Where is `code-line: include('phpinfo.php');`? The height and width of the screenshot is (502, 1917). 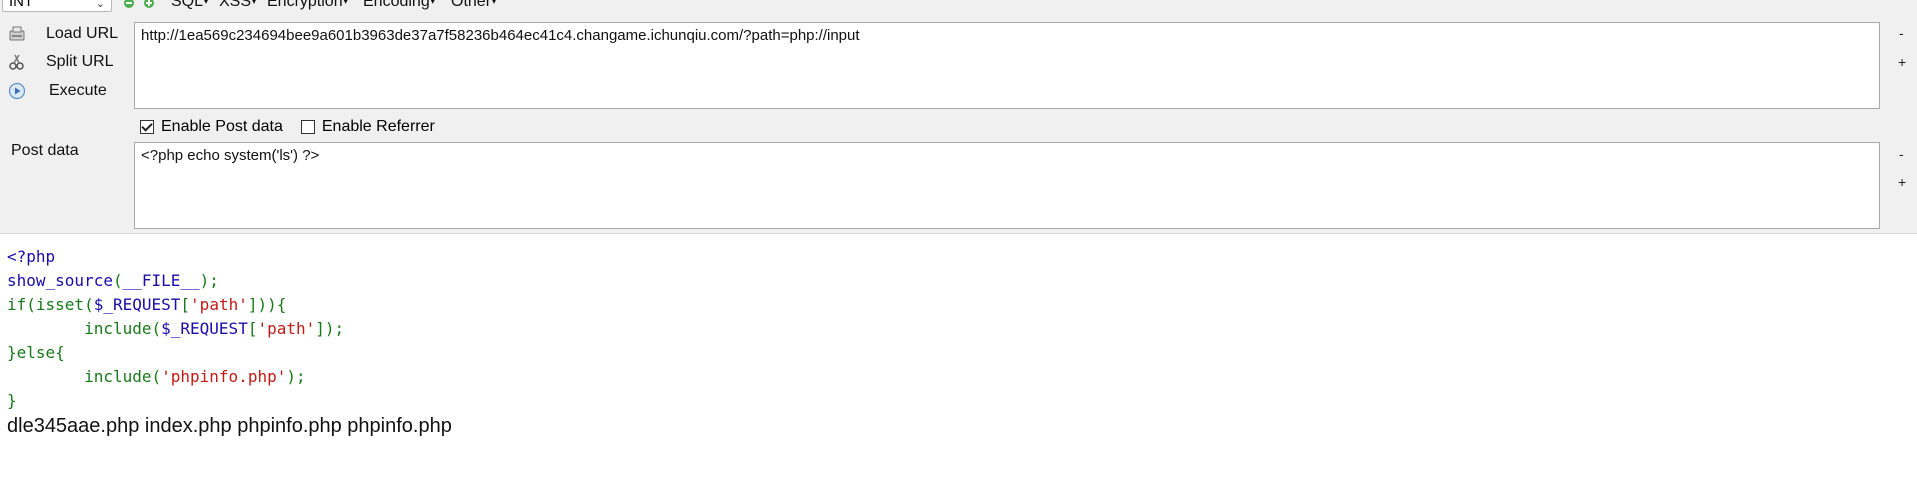
code-line: include('phpinfo.php'); is located at coordinates (195, 376).